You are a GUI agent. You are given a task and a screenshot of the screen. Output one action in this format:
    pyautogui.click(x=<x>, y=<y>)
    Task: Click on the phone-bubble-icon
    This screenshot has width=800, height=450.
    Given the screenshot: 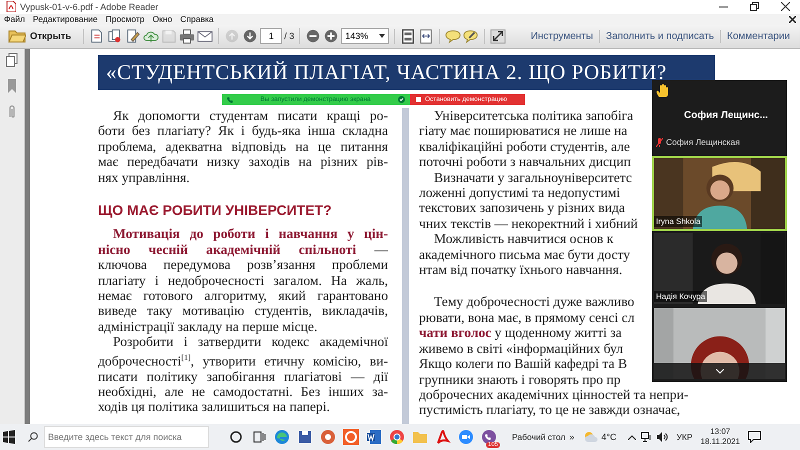 What is the action you would take?
    pyautogui.click(x=488, y=437)
    